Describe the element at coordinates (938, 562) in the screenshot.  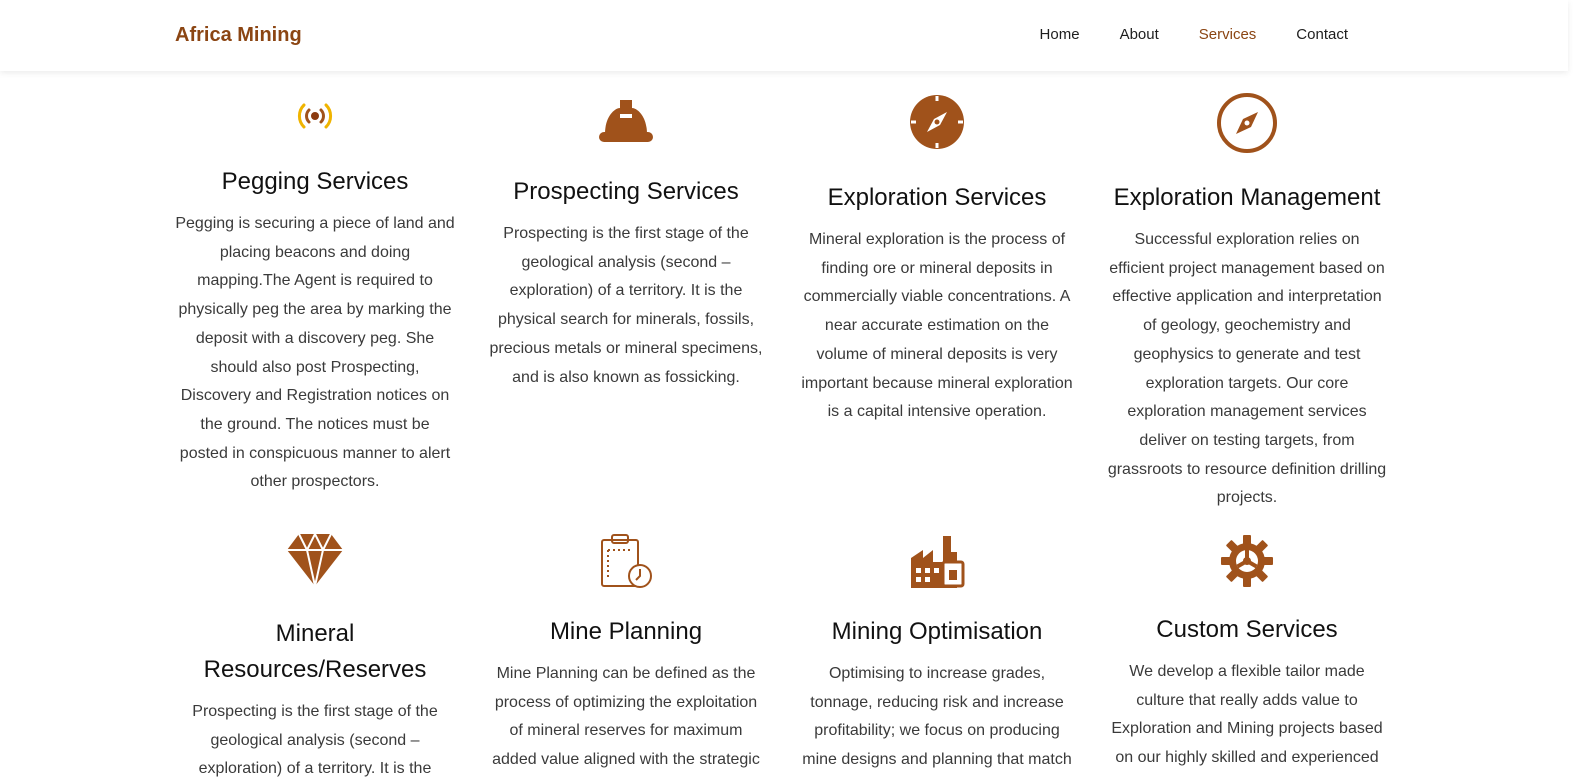
I see `factory-icon` at that location.